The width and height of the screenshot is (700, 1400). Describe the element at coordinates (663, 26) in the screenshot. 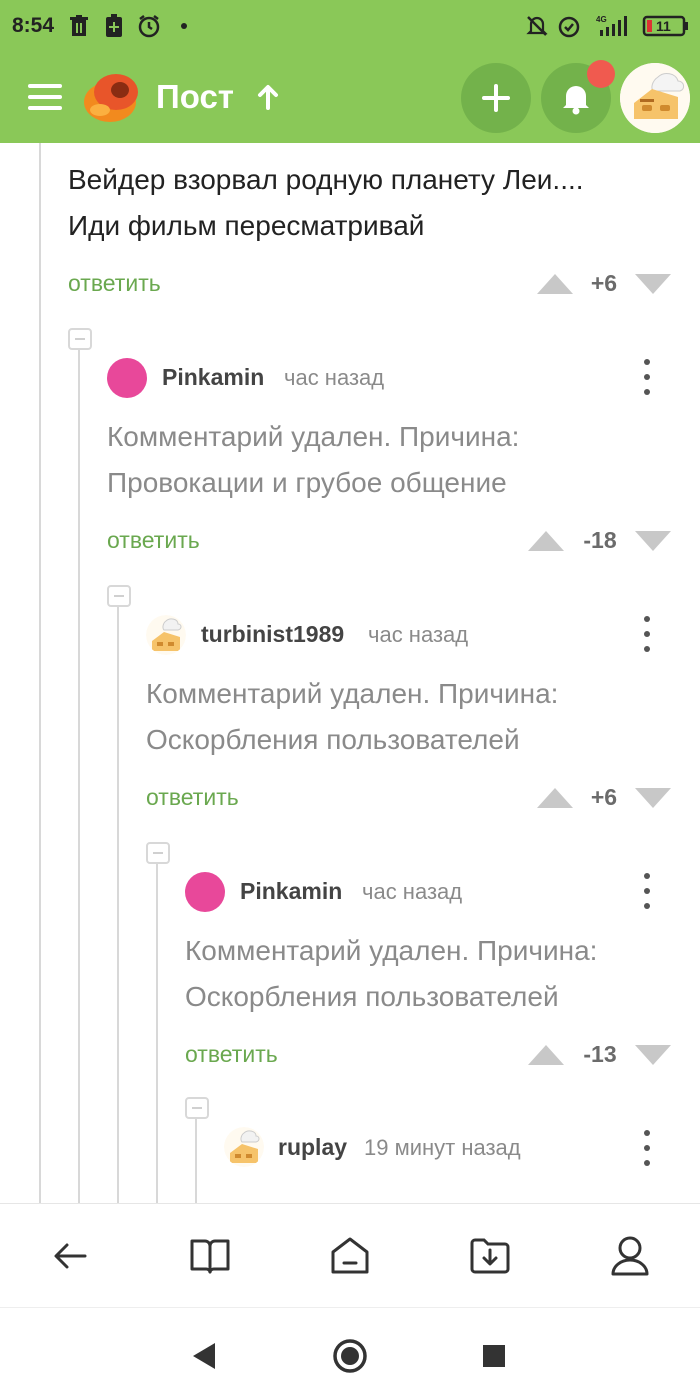

I see `battery-level: 11` at that location.